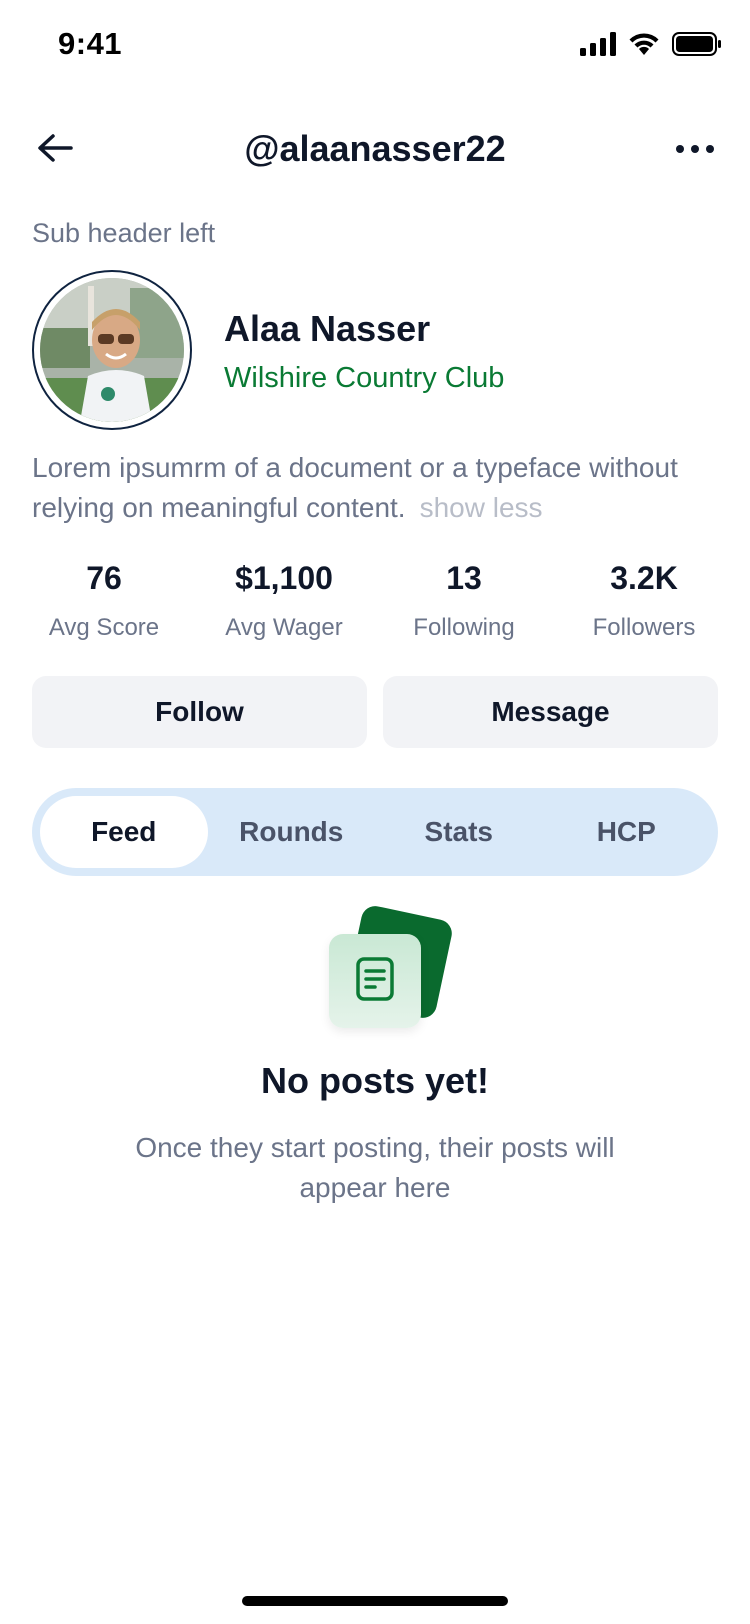  I want to click on card-front-shape, so click(375, 981).